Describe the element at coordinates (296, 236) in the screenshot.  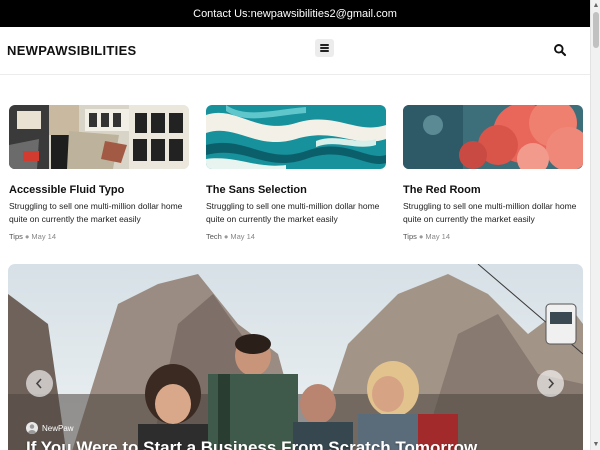
I see `post-meta: Tech ● May 14` at that location.